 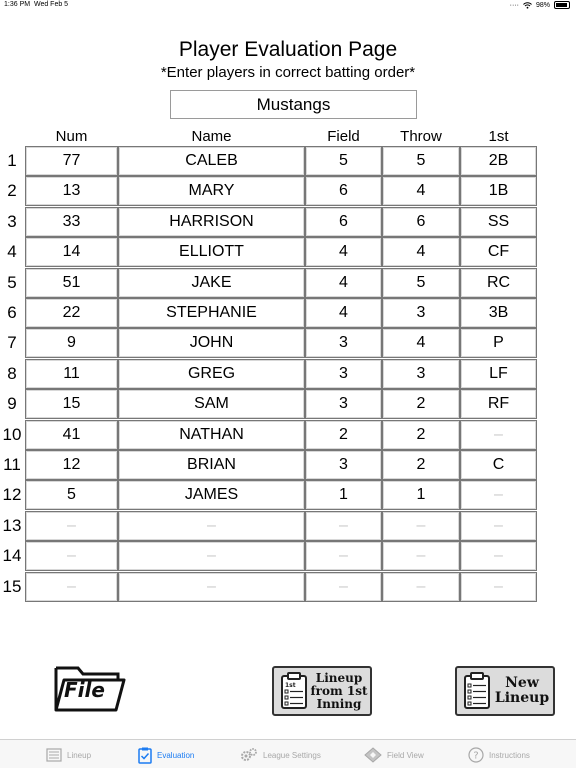 What do you see at coordinates (211, 495) in the screenshot?
I see `name-cell: JAMES` at bounding box center [211, 495].